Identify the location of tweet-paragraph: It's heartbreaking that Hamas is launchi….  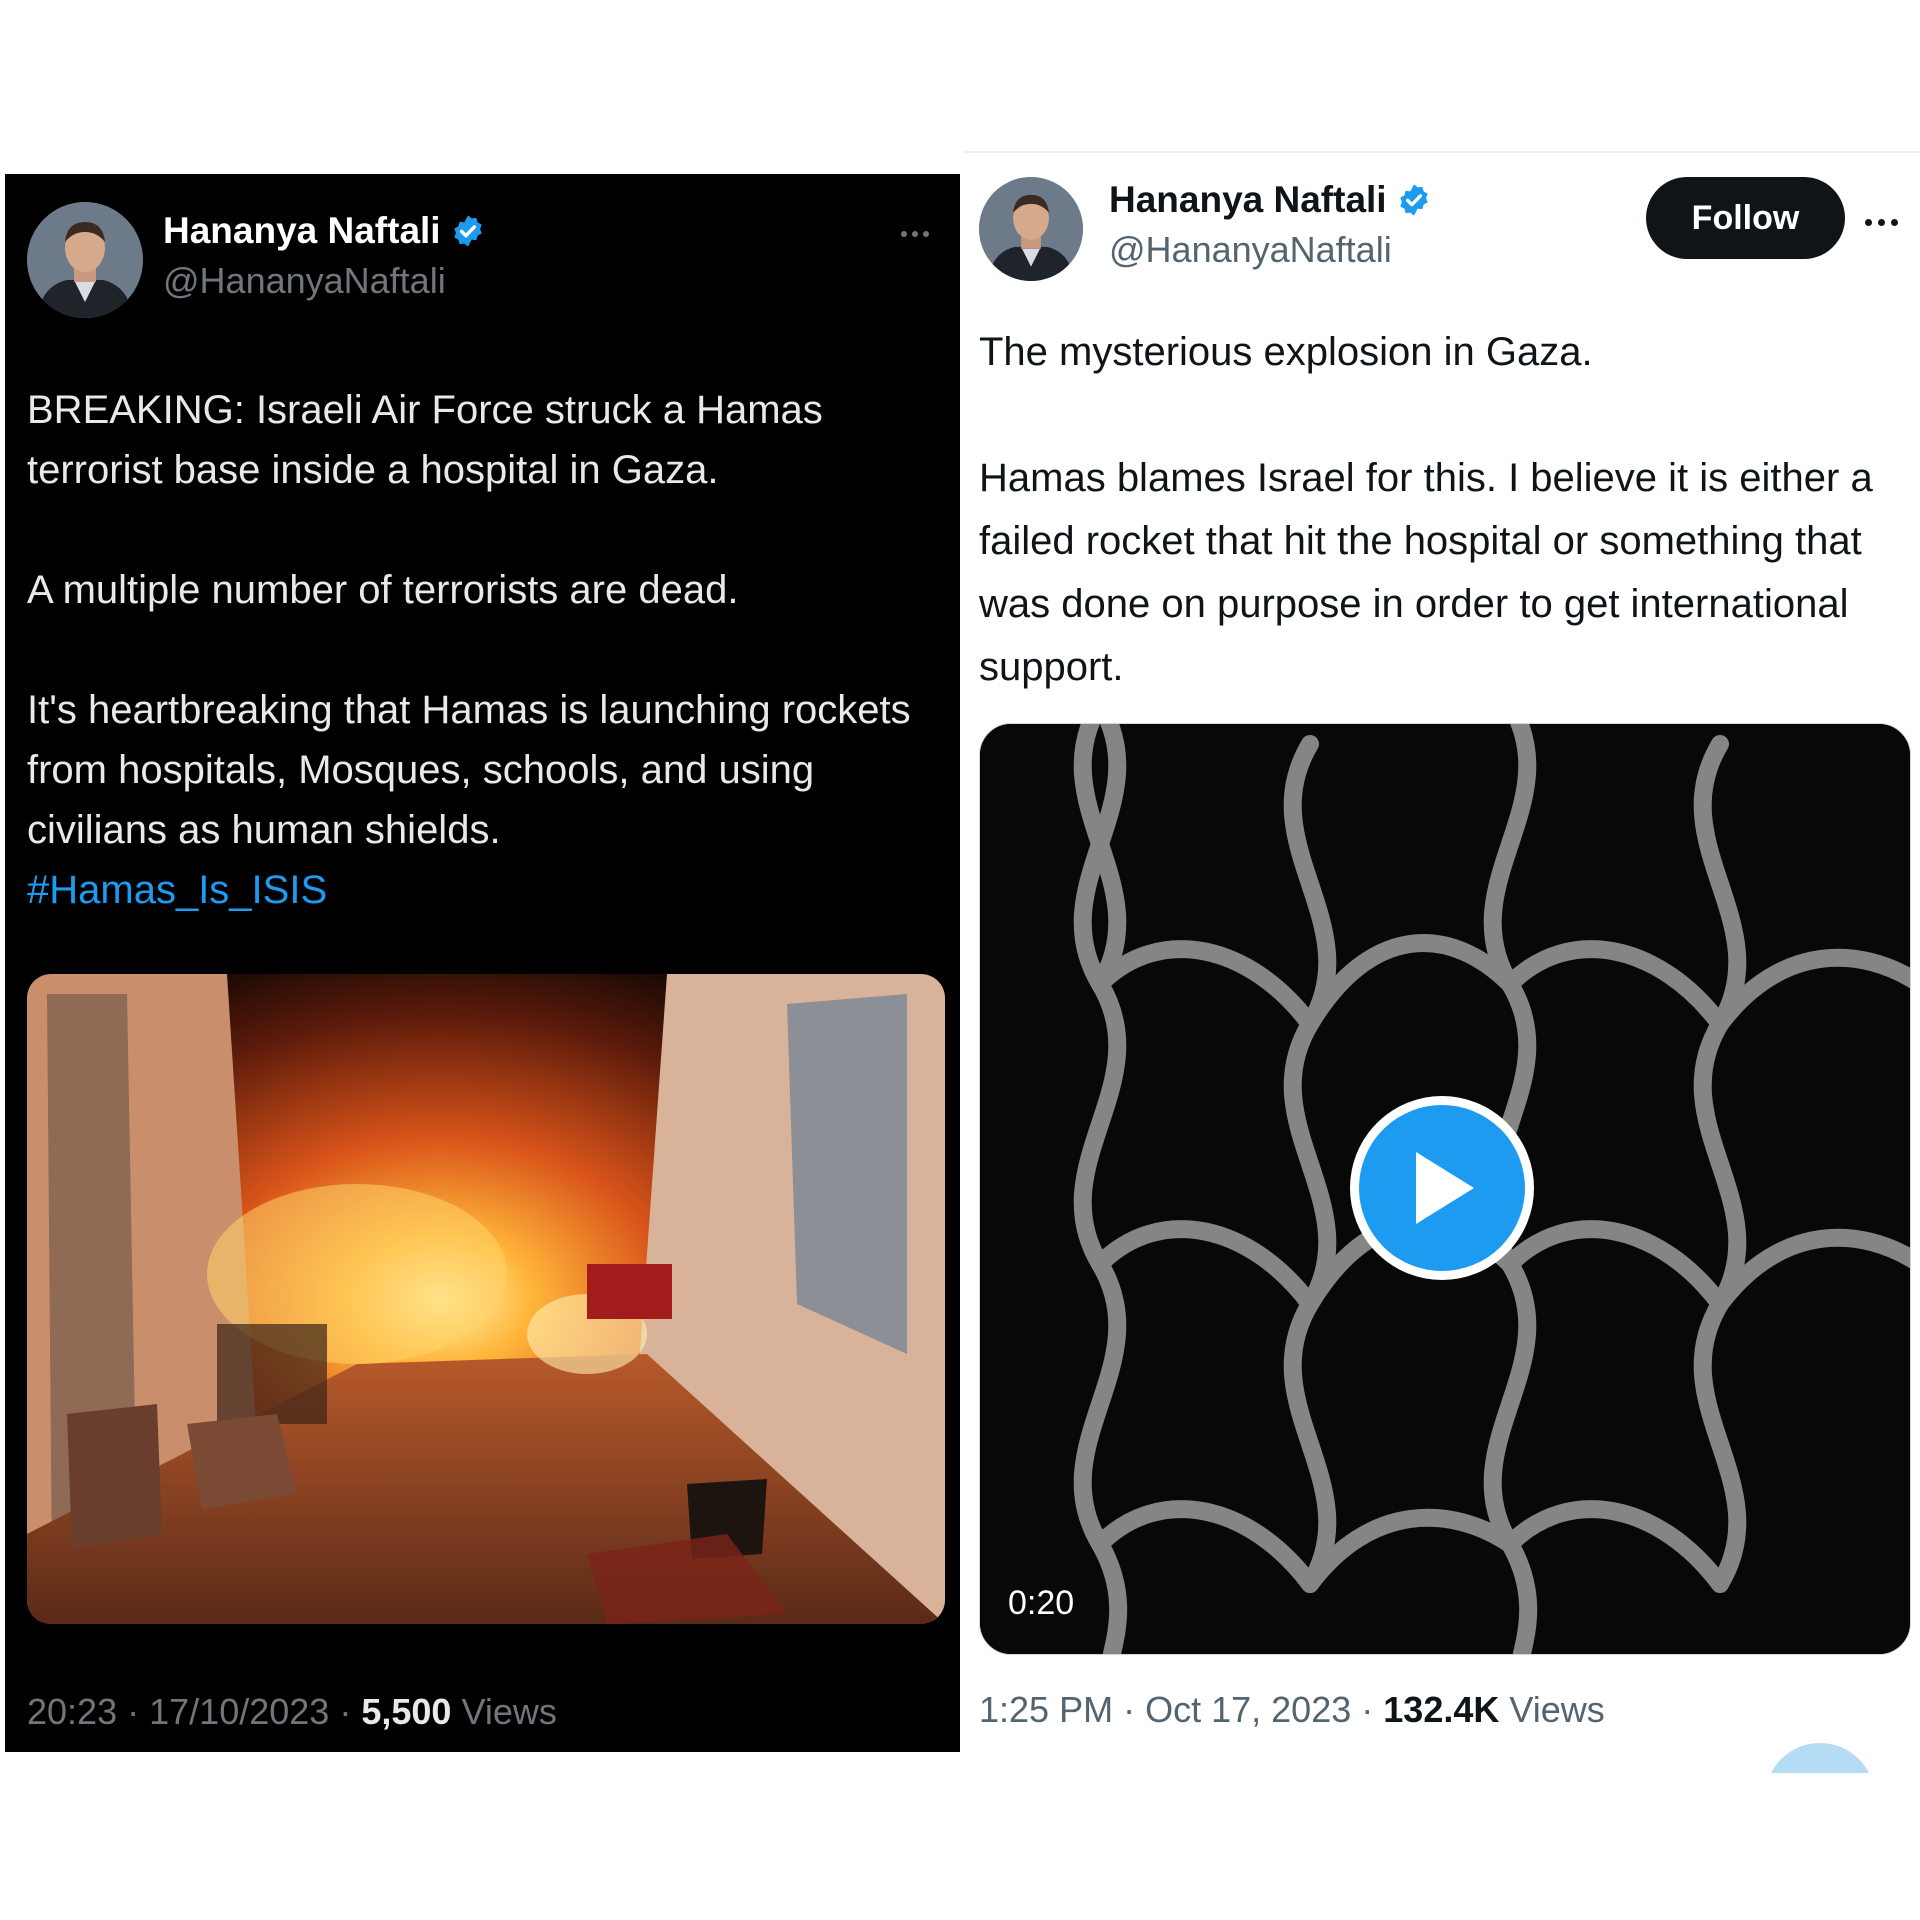
(469, 770).